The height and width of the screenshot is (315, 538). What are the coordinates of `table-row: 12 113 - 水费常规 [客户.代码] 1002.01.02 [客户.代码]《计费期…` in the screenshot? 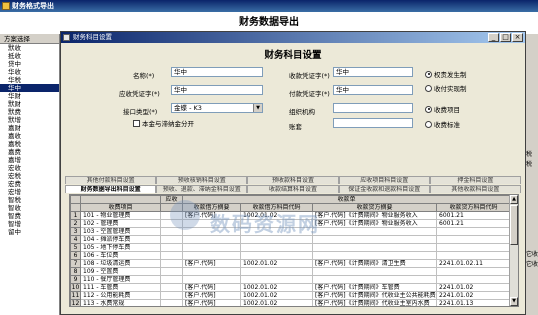 It's located at (291, 302).